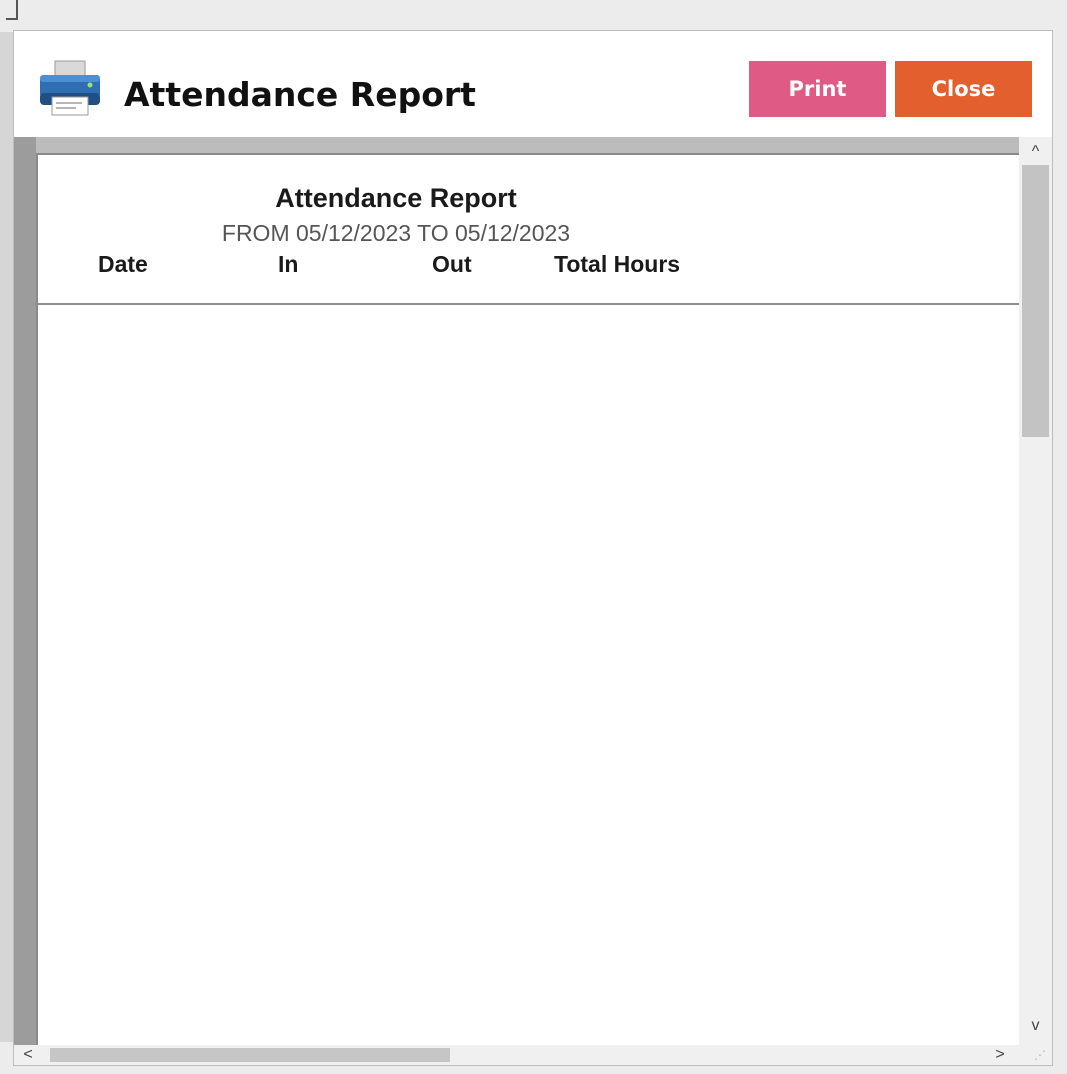 The width and height of the screenshot is (1067, 1074). What do you see at coordinates (70, 88) in the screenshot?
I see `printer-icon` at bounding box center [70, 88].